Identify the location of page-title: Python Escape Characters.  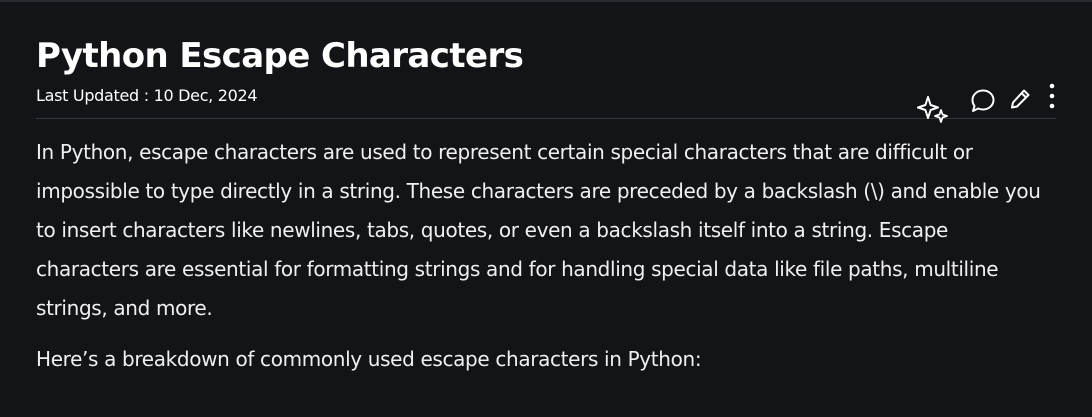
(280, 56).